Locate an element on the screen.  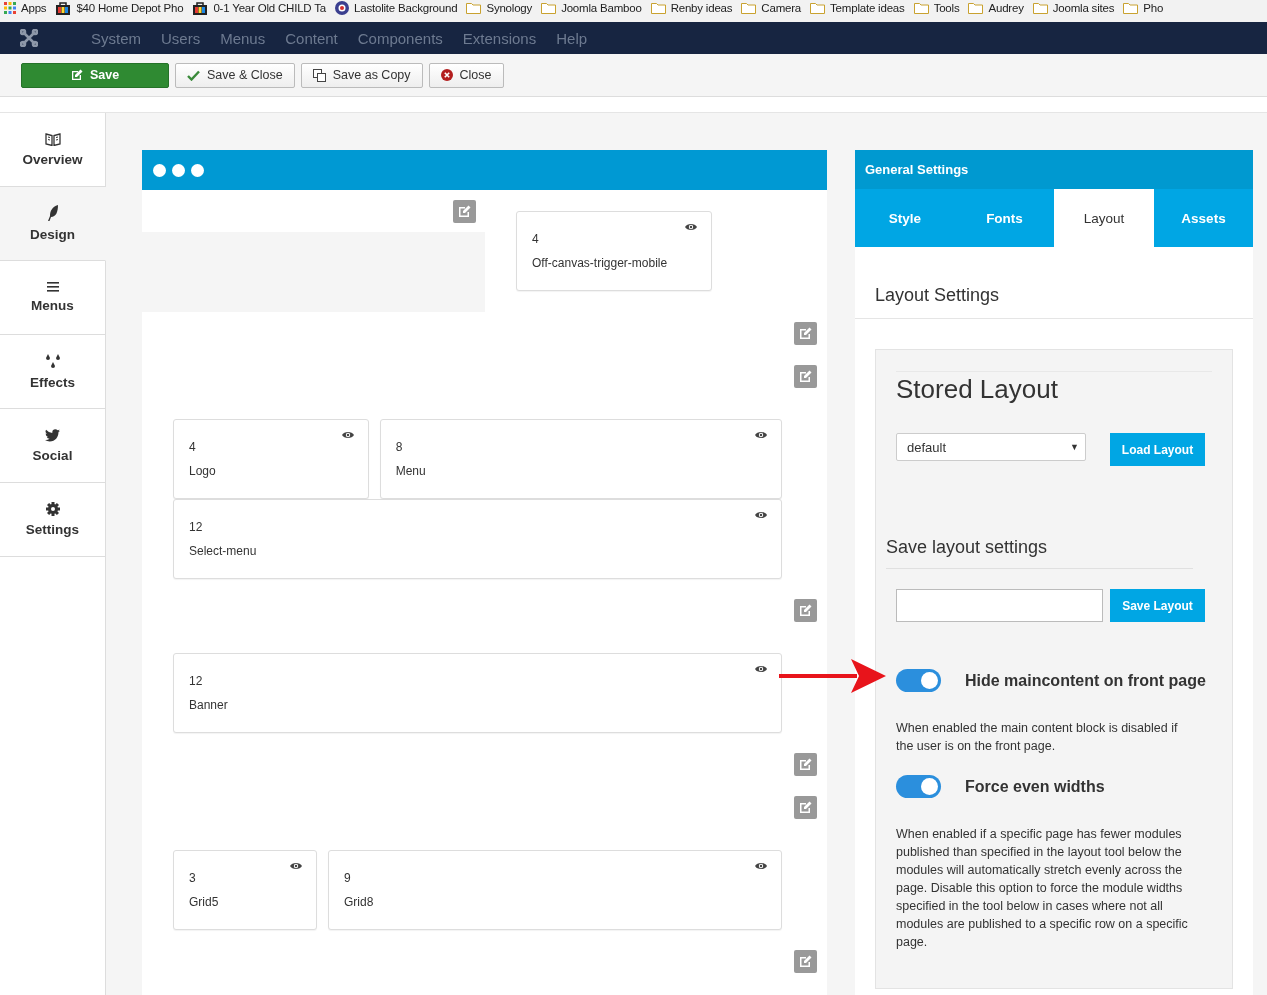
bookmark-link: 0-1 Year Old CHILD Ta is located at coordinates (269, 8).